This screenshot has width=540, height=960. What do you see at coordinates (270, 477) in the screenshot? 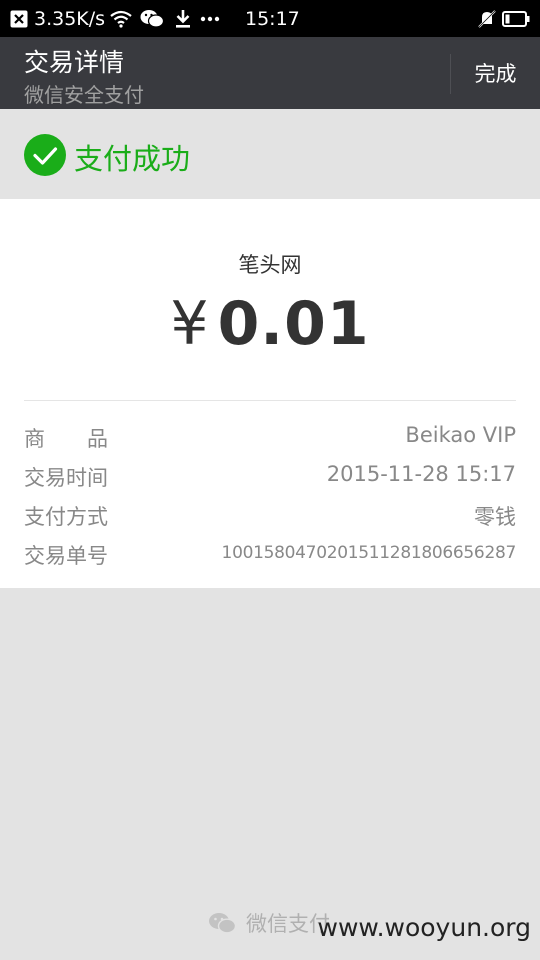
I see `detail-row-time: 交易时间 2015-11-28 15:17` at bounding box center [270, 477].